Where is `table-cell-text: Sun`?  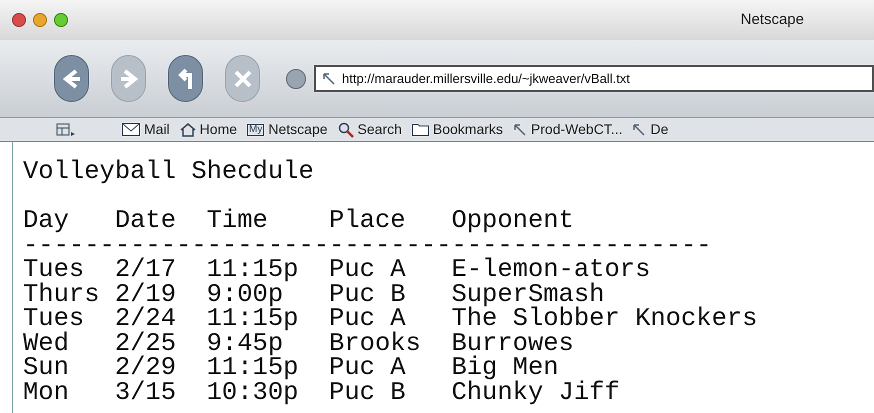 table-cell-text: Sun is located at coordinates (46, 368).